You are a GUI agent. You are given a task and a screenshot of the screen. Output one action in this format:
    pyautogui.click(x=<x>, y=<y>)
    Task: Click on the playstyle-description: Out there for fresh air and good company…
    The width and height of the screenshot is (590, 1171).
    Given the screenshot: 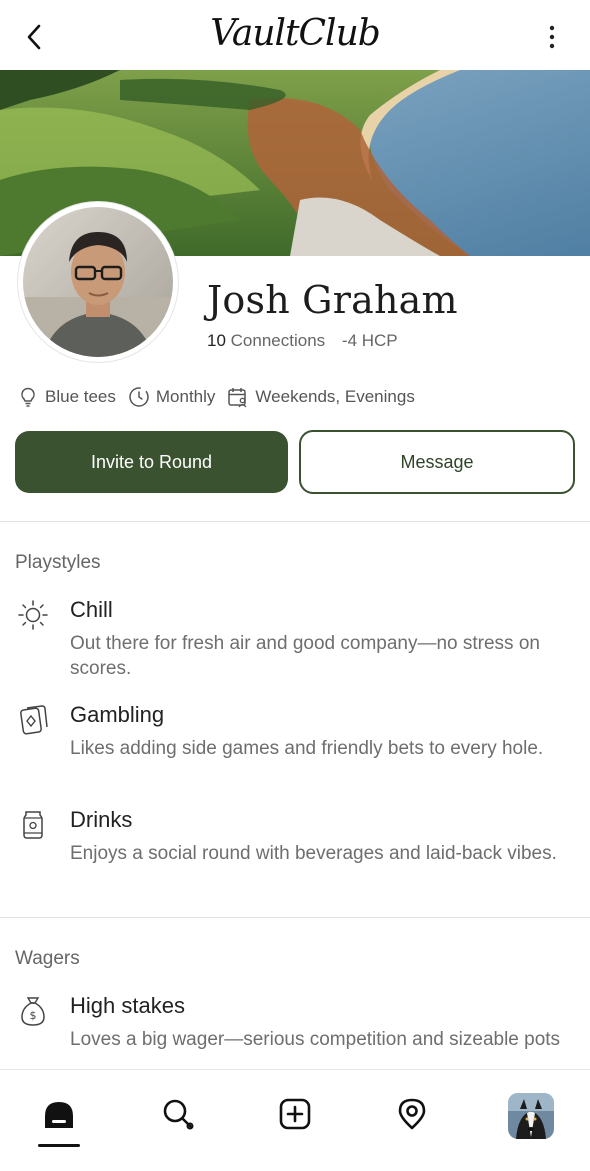 What is the action you would take?
    pyautogui.click(x=305, y=656)
    